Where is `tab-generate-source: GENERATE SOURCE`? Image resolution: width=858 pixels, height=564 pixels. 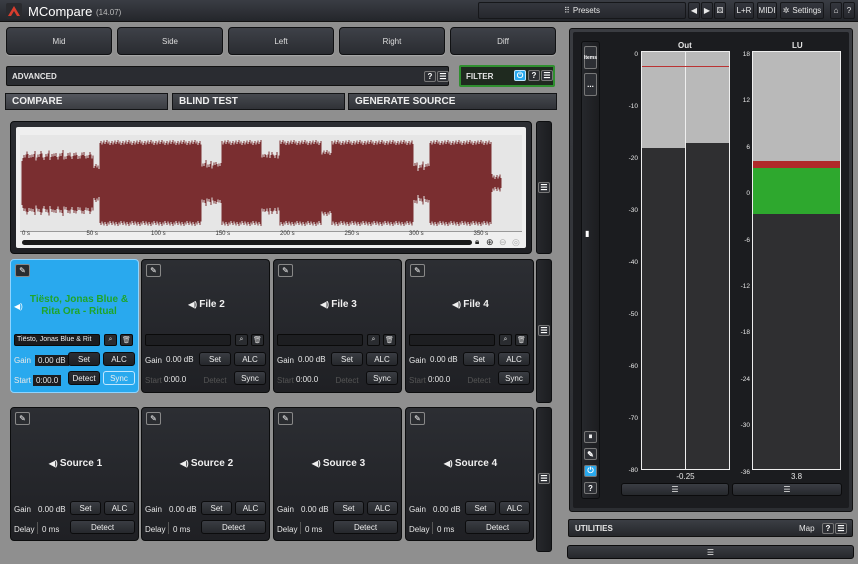
tab-generate-source: GENERATE SOURCE is located at coordinates (452, 101).